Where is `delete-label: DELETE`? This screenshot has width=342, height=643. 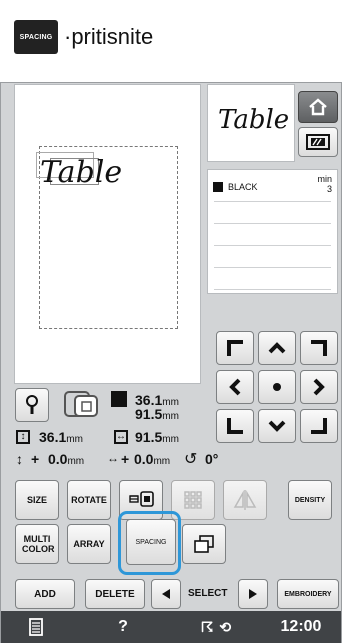 delete-label: DELETE is located at coordinates (115, 594).